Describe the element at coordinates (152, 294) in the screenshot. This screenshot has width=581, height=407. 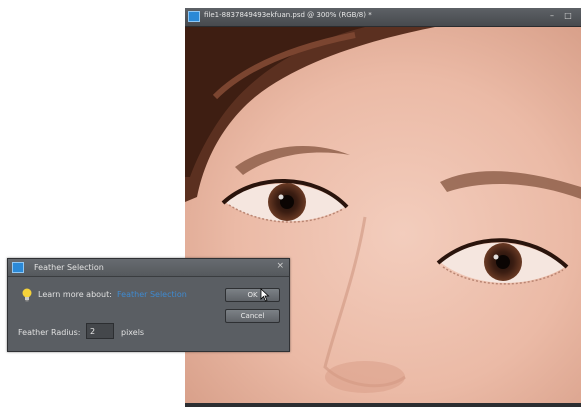
I see `learn-more-link: Feather Selection` at that location.